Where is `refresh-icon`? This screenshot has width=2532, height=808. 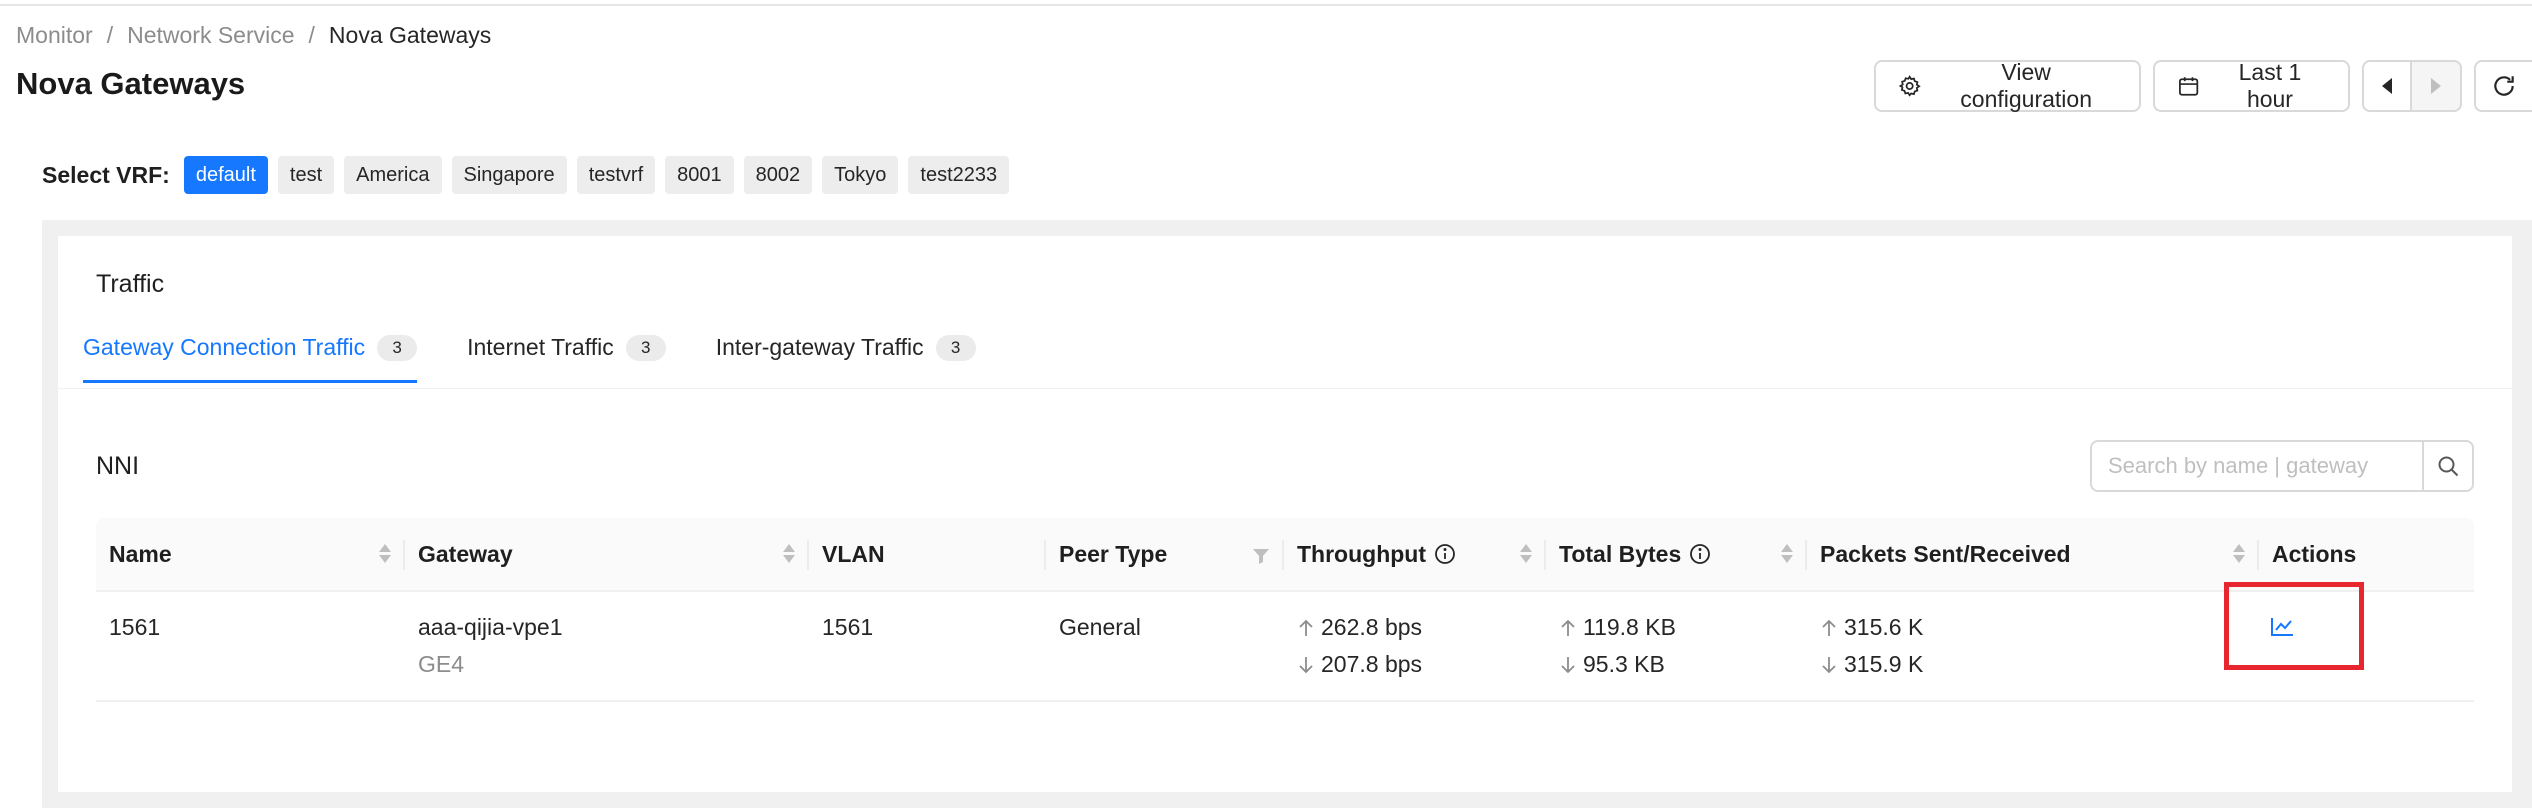 refresh-icon is located at coordinates (2504, 86).